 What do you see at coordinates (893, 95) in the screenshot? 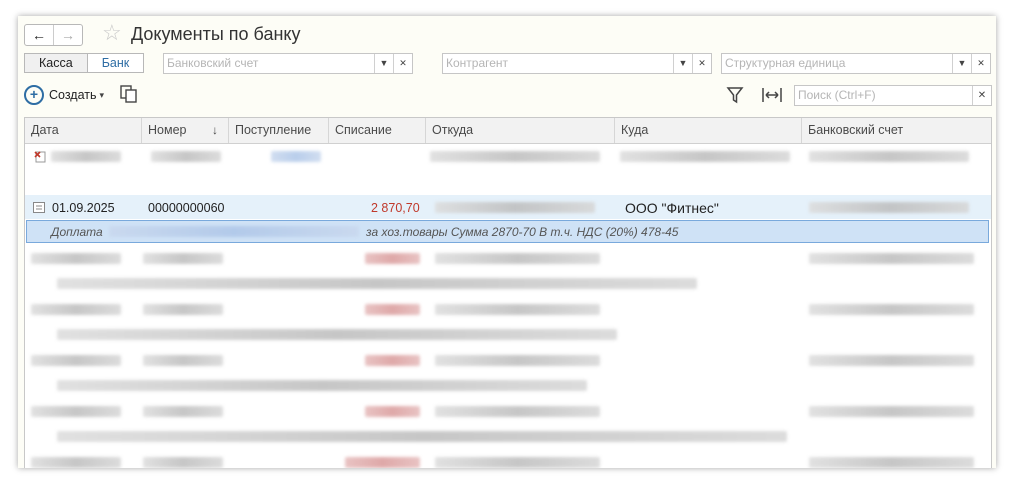
I see `search-input: Поиск (Ctrl+F) ✕` at bounding box center [893, 95].